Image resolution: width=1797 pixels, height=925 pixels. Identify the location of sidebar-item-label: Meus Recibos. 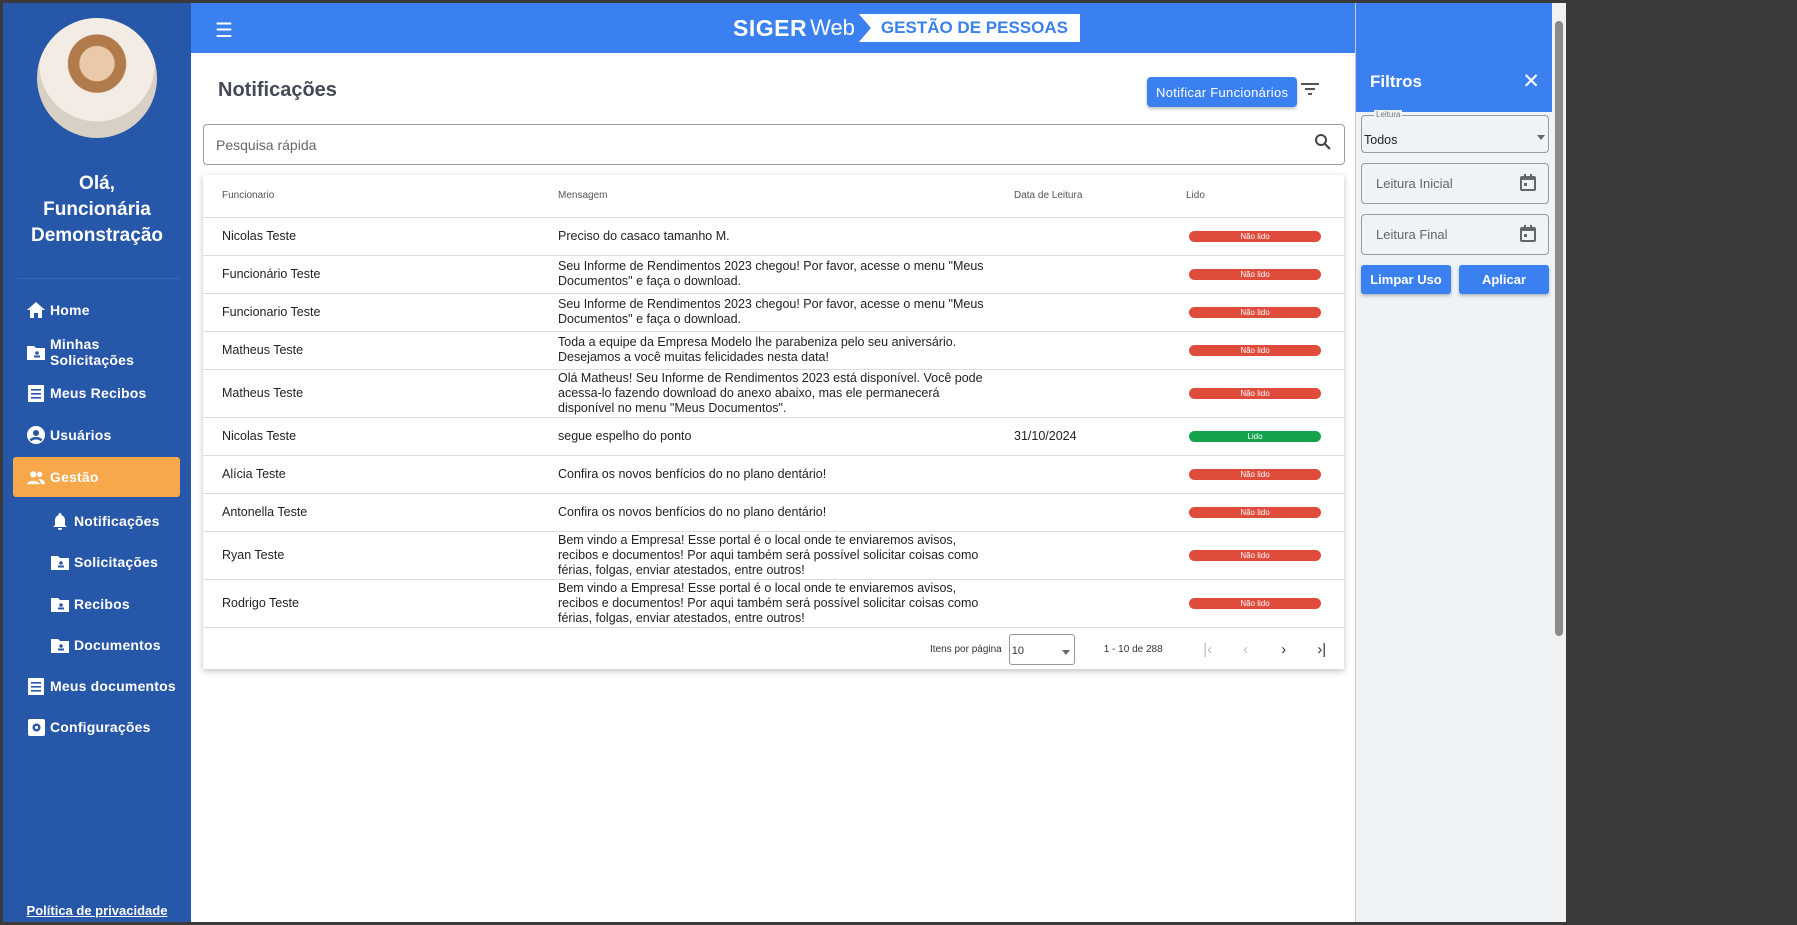
(98, 393).